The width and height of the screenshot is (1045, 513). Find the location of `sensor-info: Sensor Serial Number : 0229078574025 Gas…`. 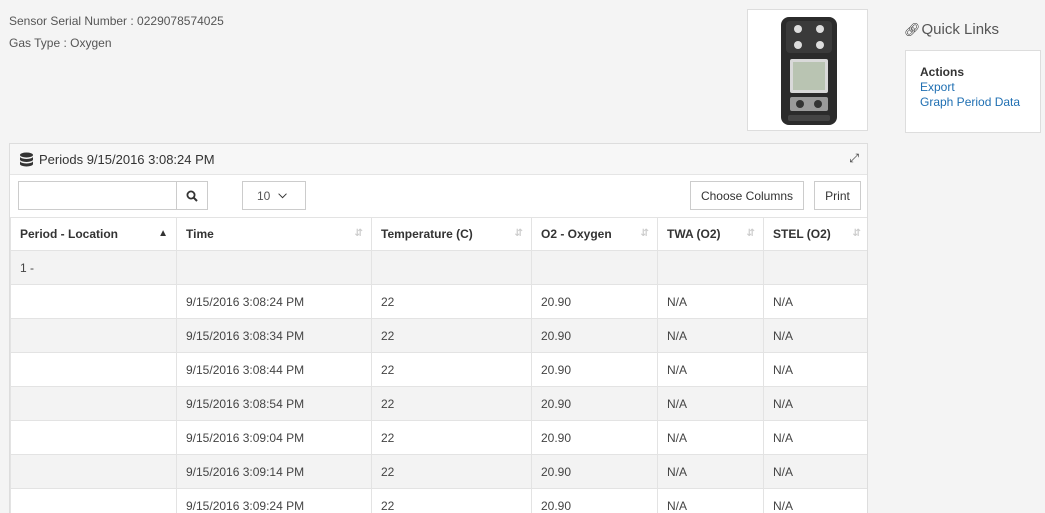

sensor-info: Sensor Serial Number : 0229078574025 Gas… is located at coordinates (116, 32).